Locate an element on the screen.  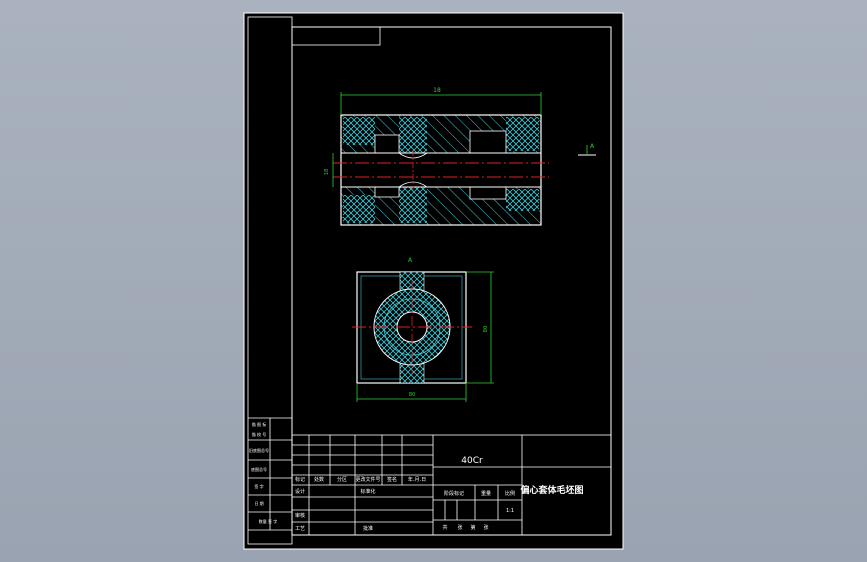
bore-cavity is located at coordinates (441, 170).